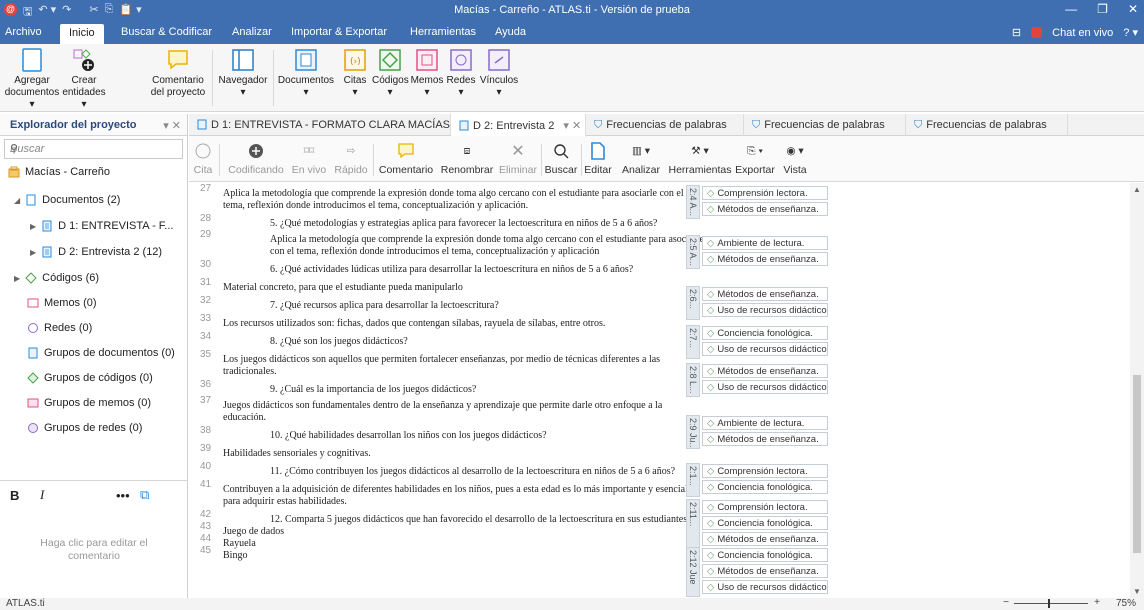  I want to click on tab-word-frequencies-2: ⛉ Frecuencias de palabras, so click(825, 125).